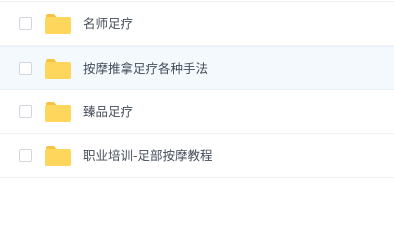 The height and width of the screenshot is (251, 394). Describe the element at coordinates (108, 24) in the screenshot. I see `file-name: 名师足疗` at that location.